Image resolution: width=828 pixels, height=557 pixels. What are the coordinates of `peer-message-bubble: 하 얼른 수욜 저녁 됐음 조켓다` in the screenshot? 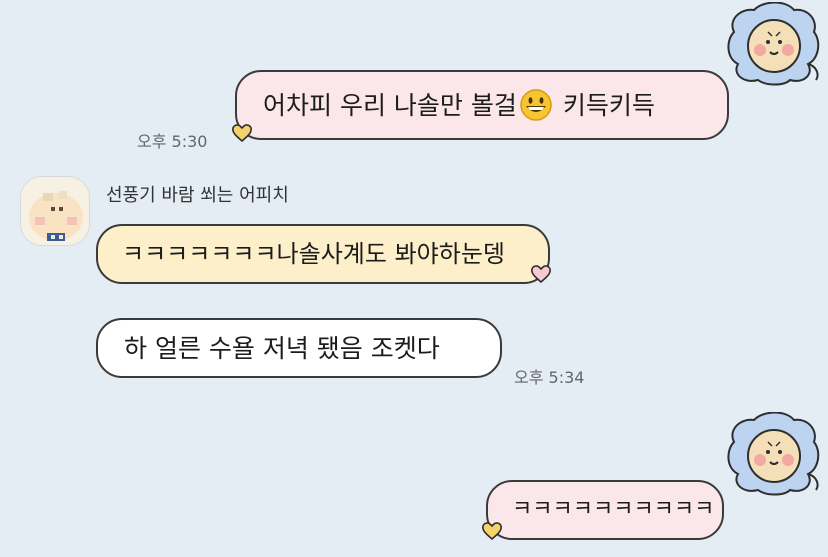 It's located at (299, 348).